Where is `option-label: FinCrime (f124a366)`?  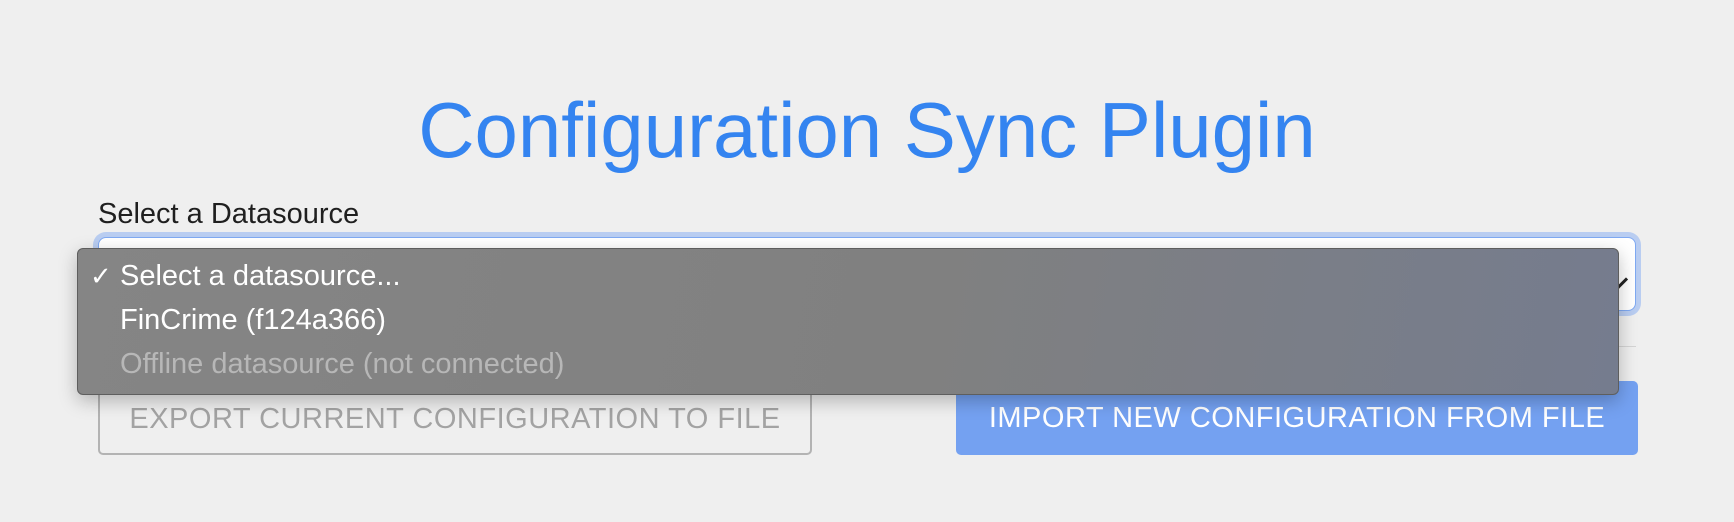
option-label: FinCrime (f124a366) is located at coordinates (253, 320).